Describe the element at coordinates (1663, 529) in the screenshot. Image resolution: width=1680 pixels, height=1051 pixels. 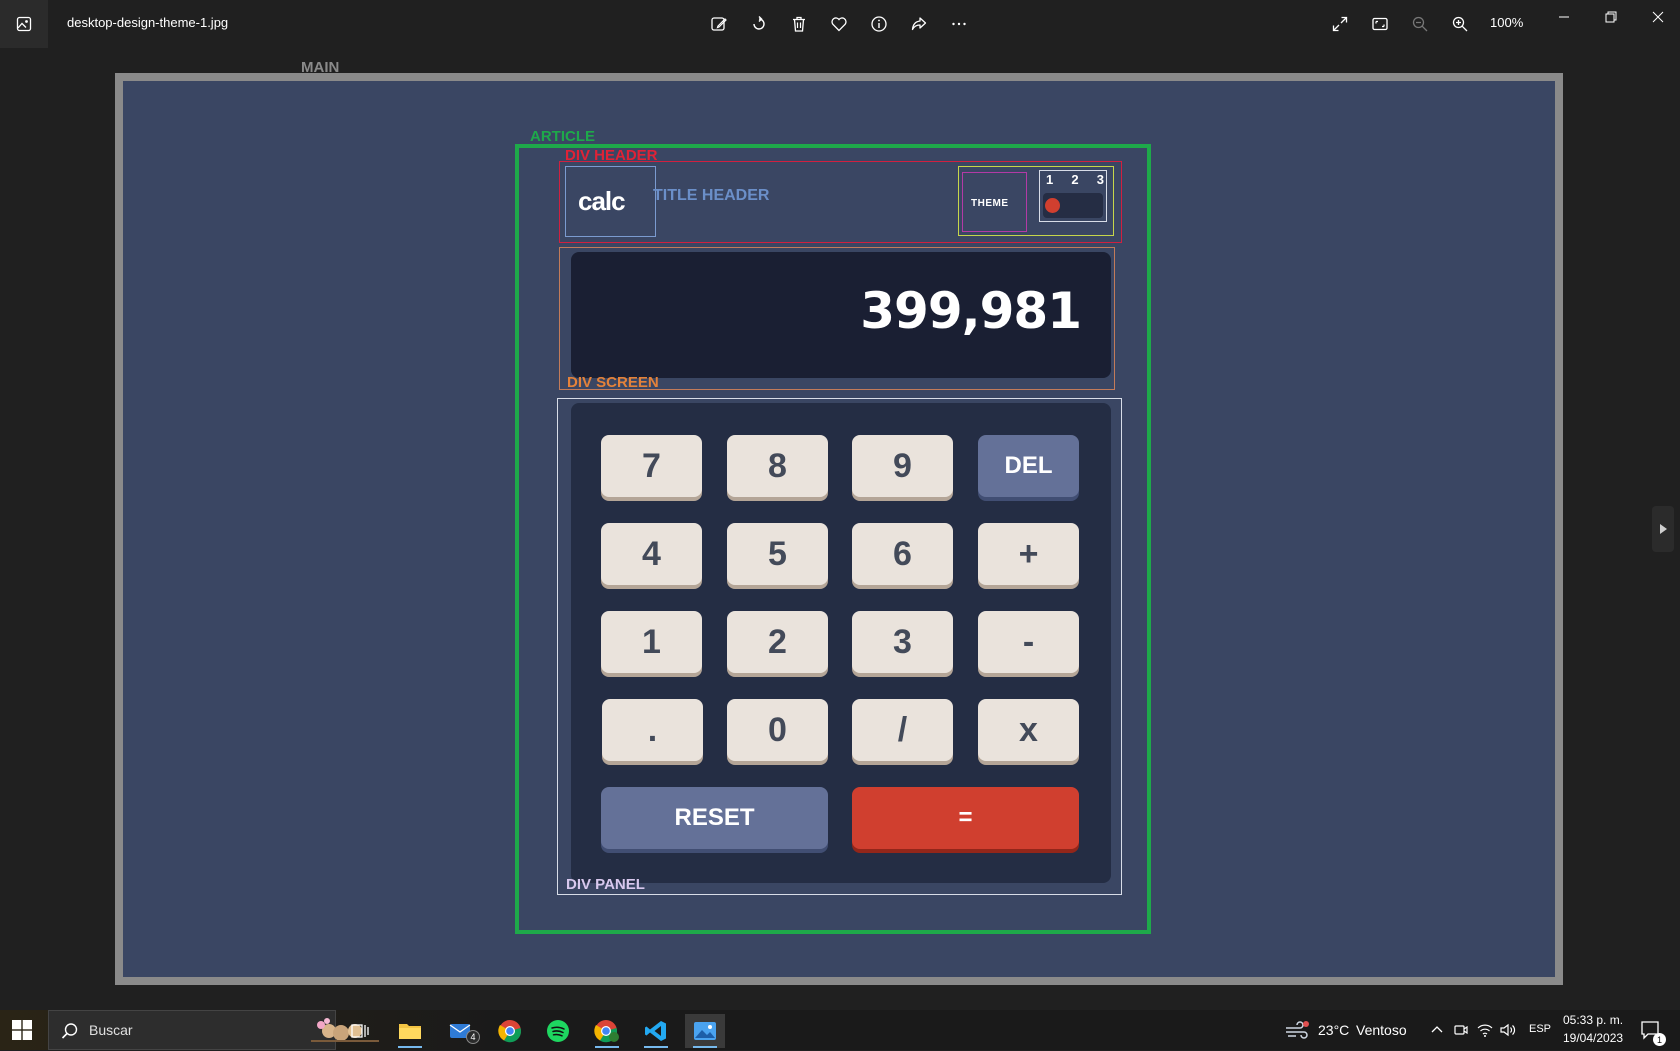
I see `next-image-icon` at that location.